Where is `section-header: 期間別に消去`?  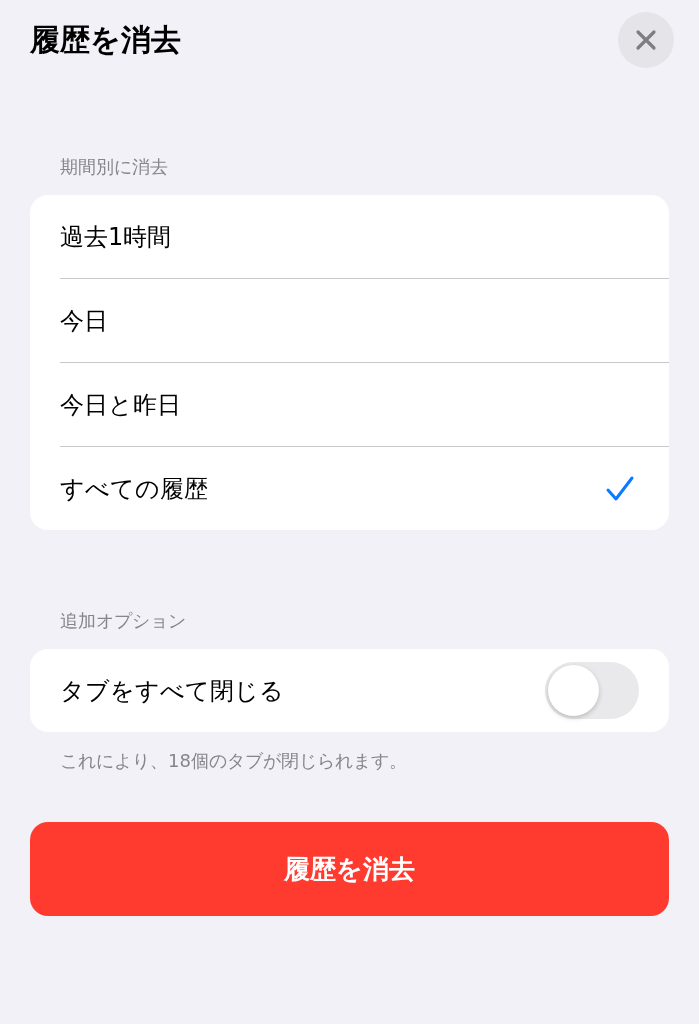 section-header: 期間別に消去 is located at coordinates (114, 167).